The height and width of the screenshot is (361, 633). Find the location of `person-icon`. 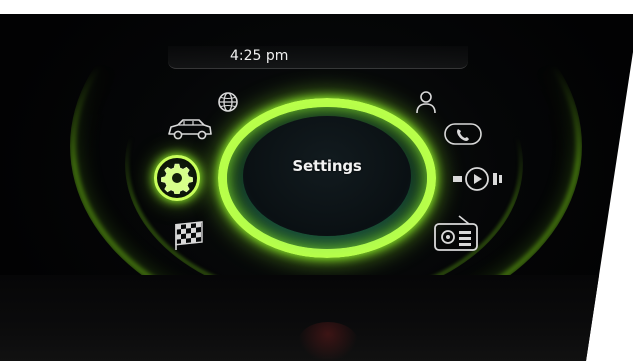

person-icon is located at coordinates (426, 102).